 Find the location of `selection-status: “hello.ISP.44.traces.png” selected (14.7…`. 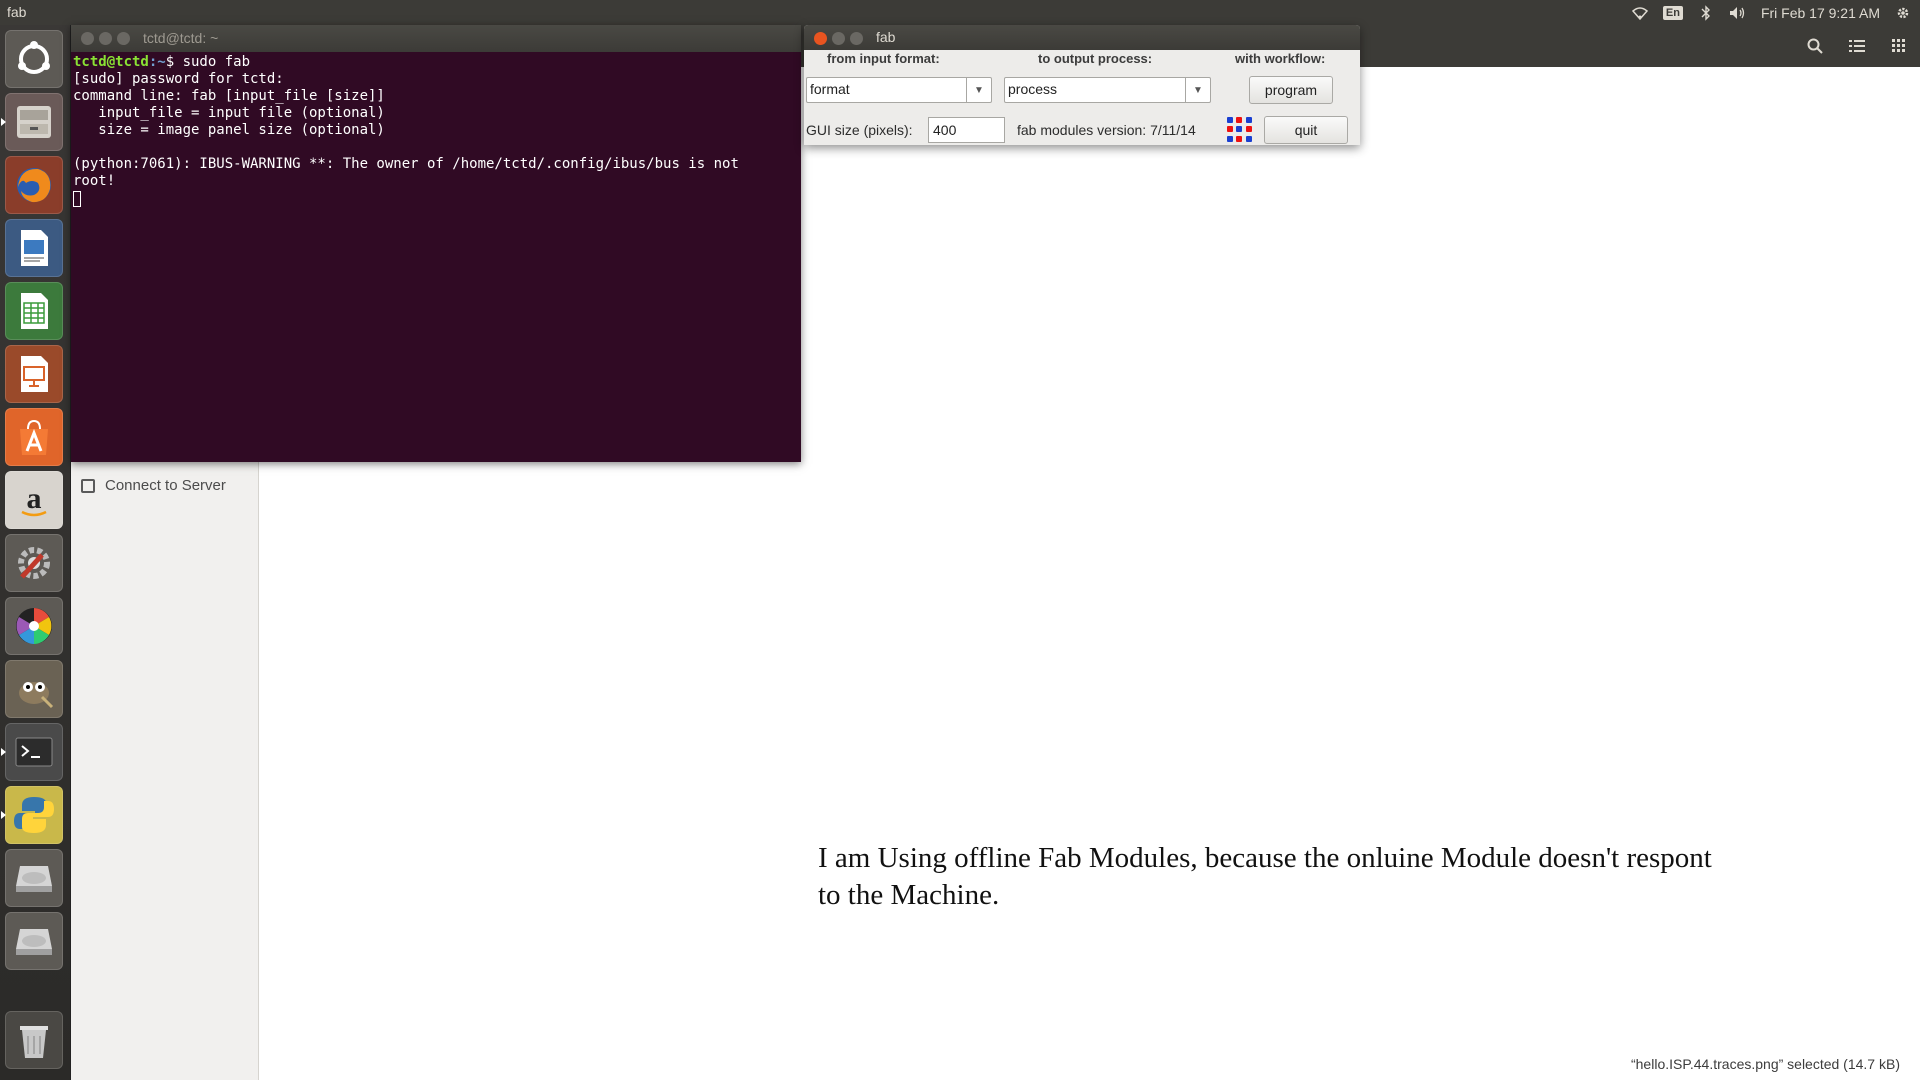

selection-status: “hello.ISP.44.traces.png” selected (14.7… is located at coordinates (1765, 1064).